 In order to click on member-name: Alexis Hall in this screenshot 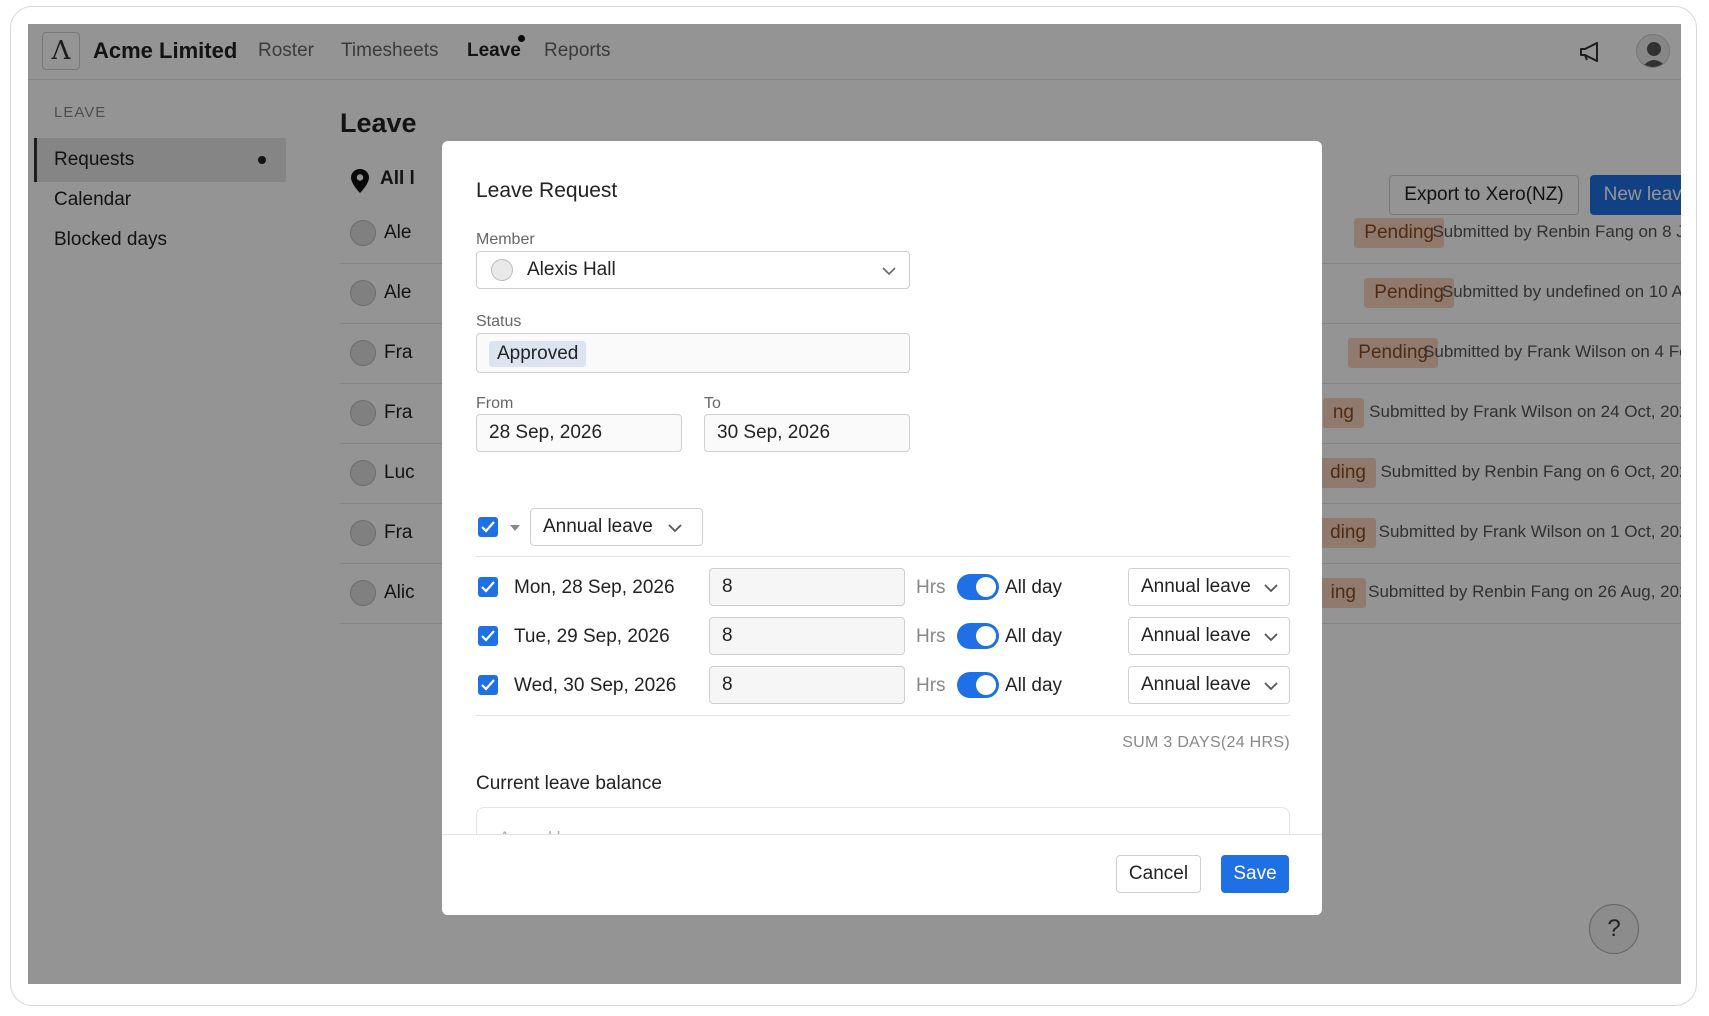, I will do `click(571, 269)`.